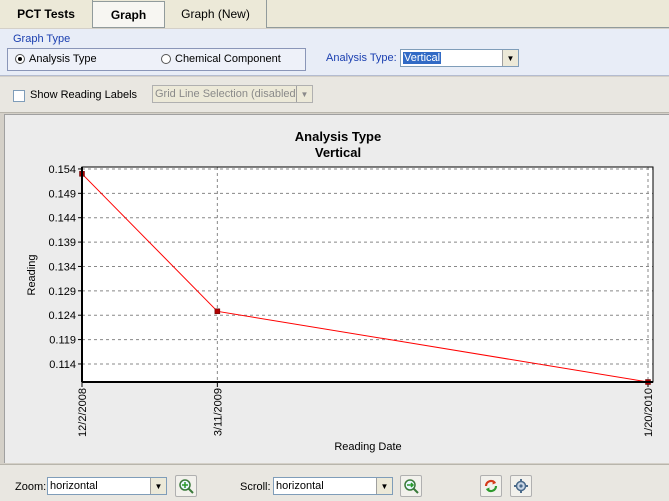 This screenshot has width=669, height=501. Describe the element at coordinates (218, 412) in the screenshot. I see `x-tick-label: 3/11/2009` at that location.